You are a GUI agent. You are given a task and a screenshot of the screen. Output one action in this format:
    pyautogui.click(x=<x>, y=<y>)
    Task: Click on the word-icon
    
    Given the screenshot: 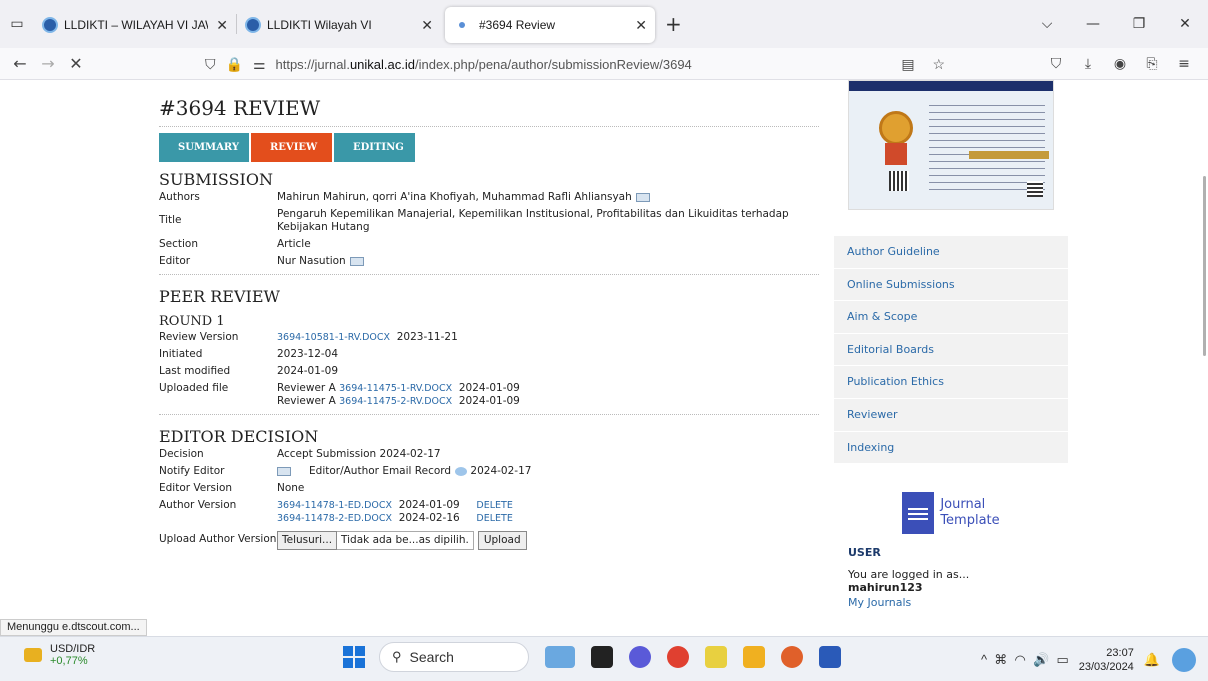 What is the action you would take?
    pyautogui.click(x=830, y=657)
    